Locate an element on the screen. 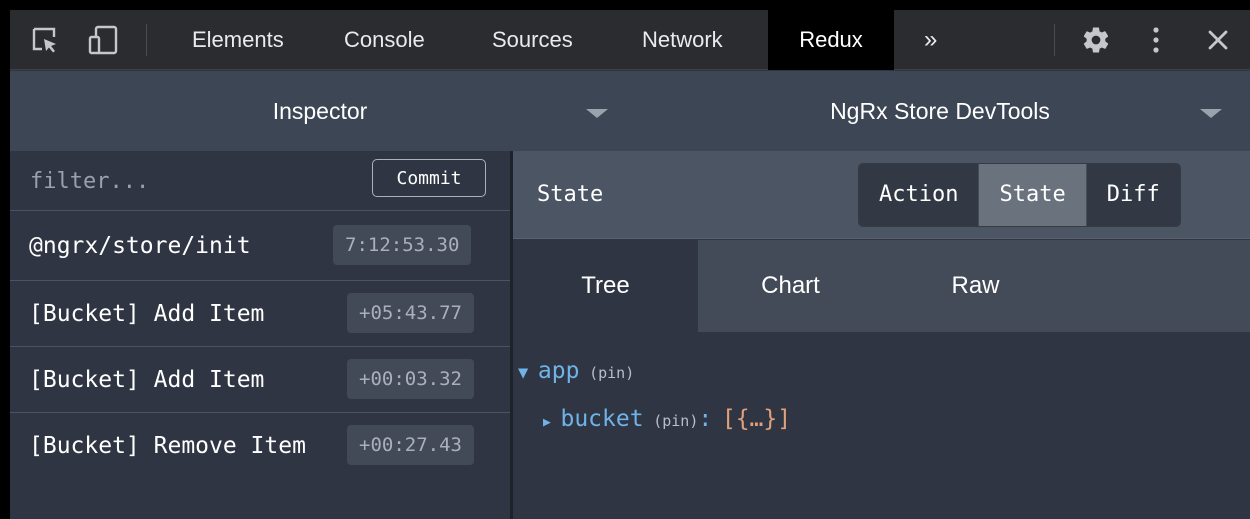  tab-overflow-button: » is located at coordinates (930, 40).